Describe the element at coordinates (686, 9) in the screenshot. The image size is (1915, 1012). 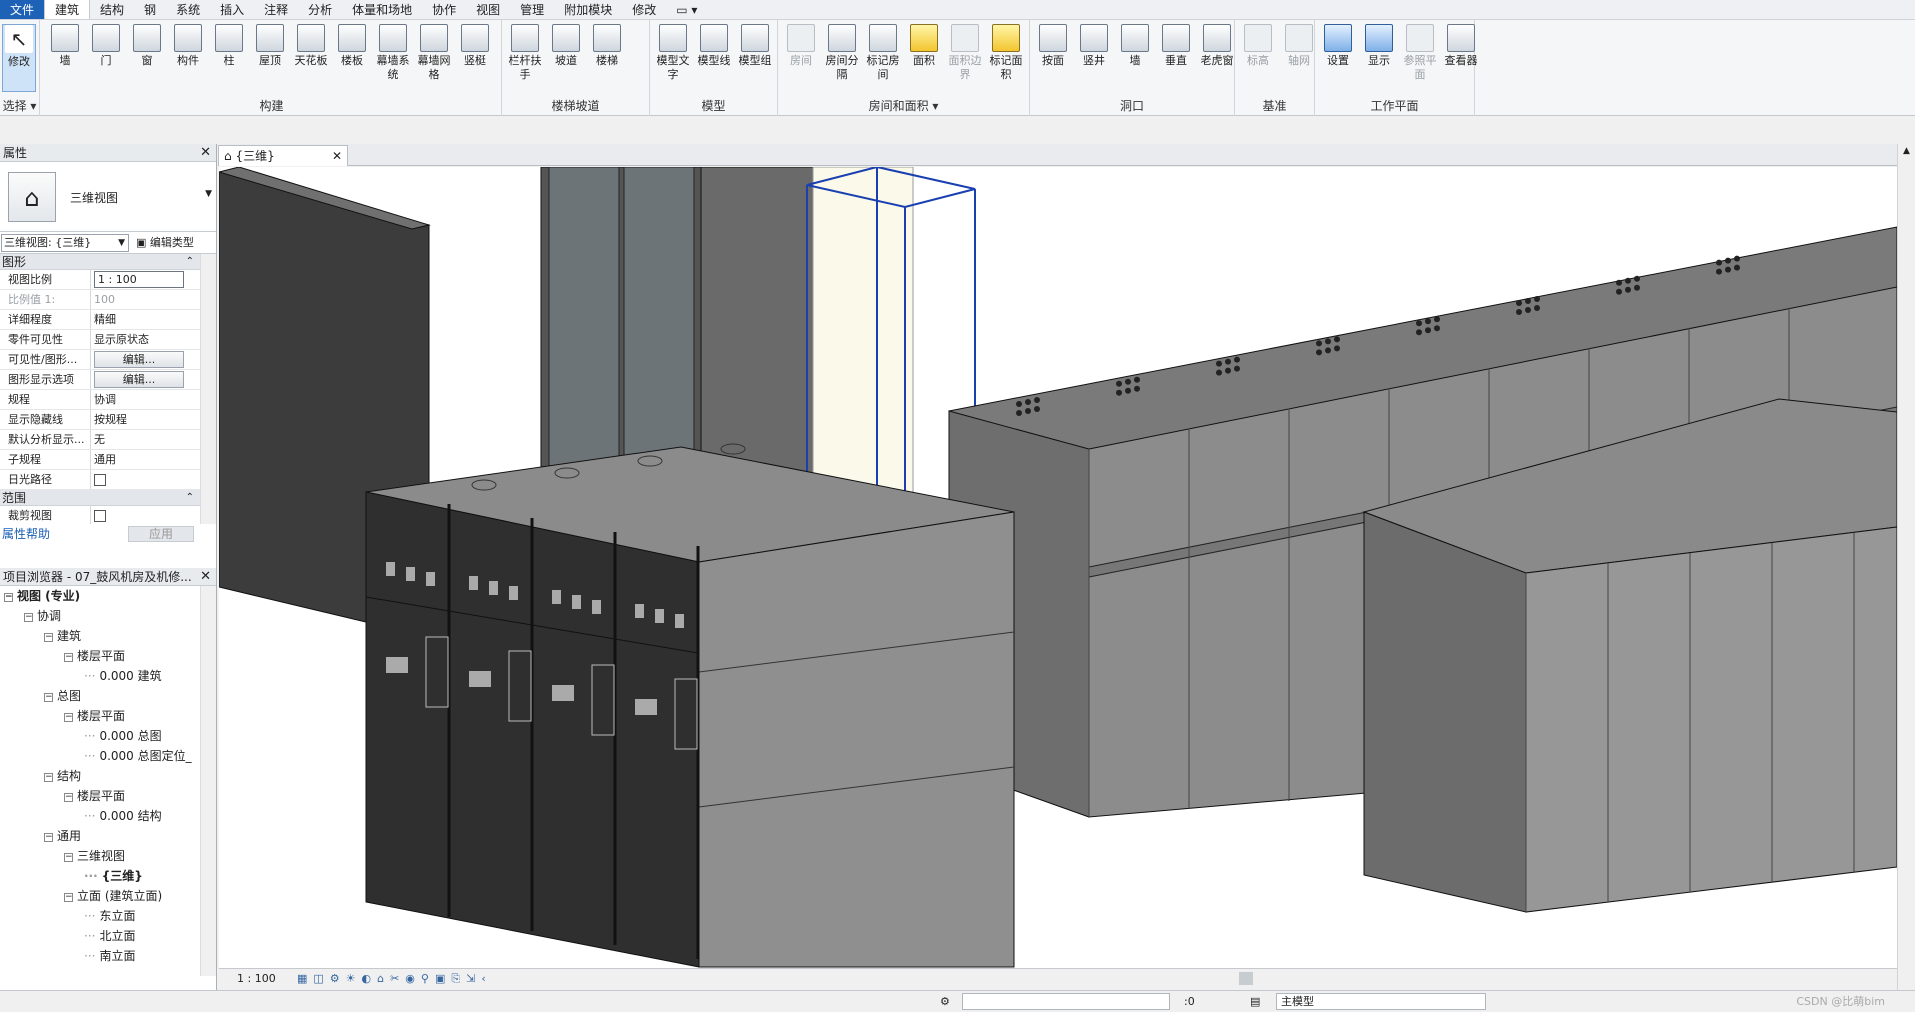
I see `menu-item-14: ▭ ▾` at that location.